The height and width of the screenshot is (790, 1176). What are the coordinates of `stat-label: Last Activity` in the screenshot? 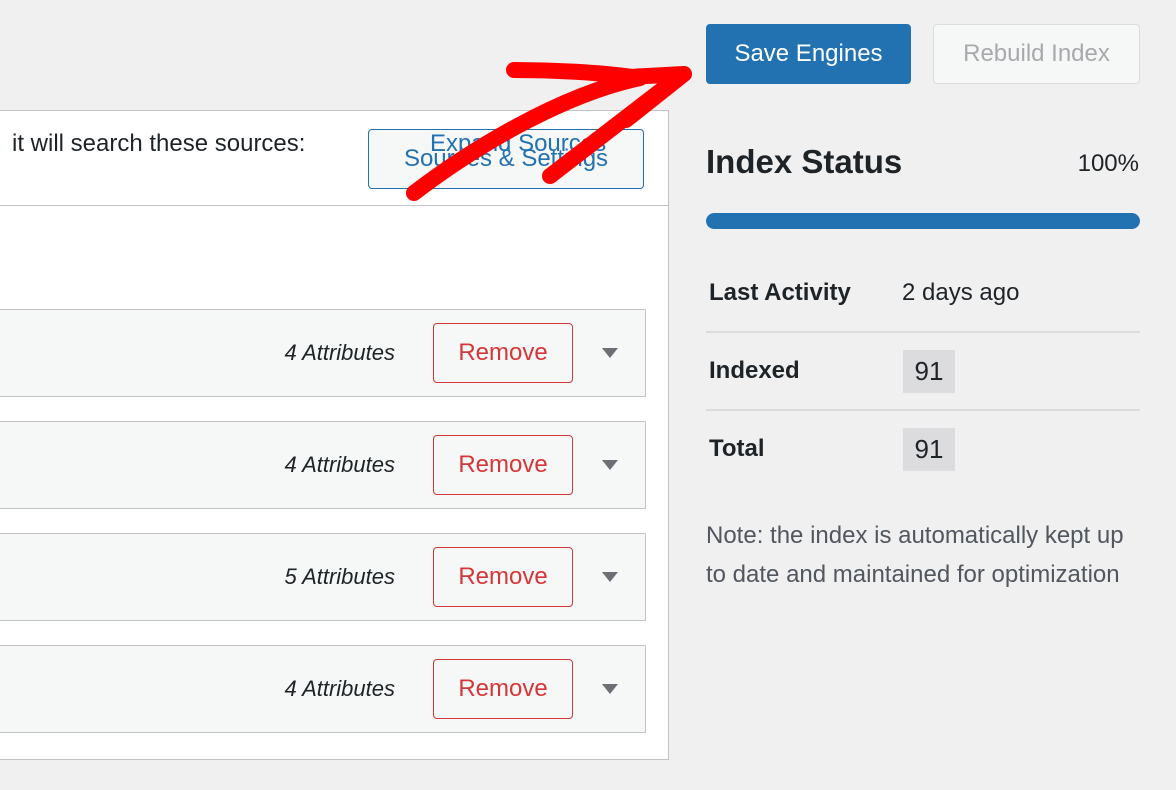 It's located at (780, 292).